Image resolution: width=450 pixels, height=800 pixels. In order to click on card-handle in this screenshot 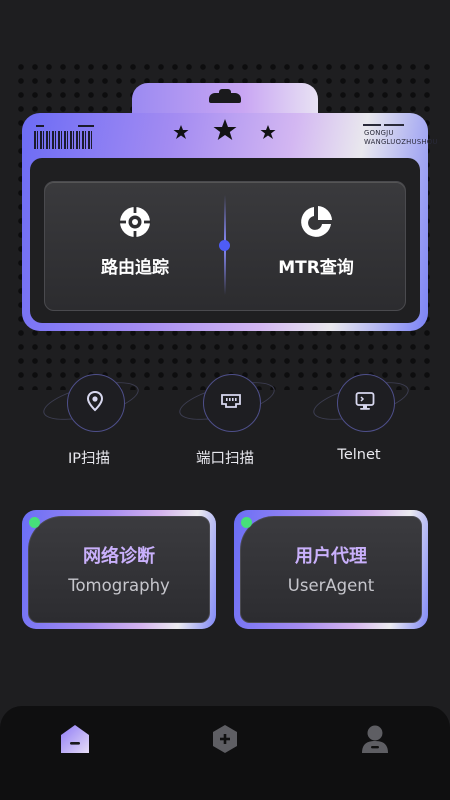, I will do `click(225, 96)`.